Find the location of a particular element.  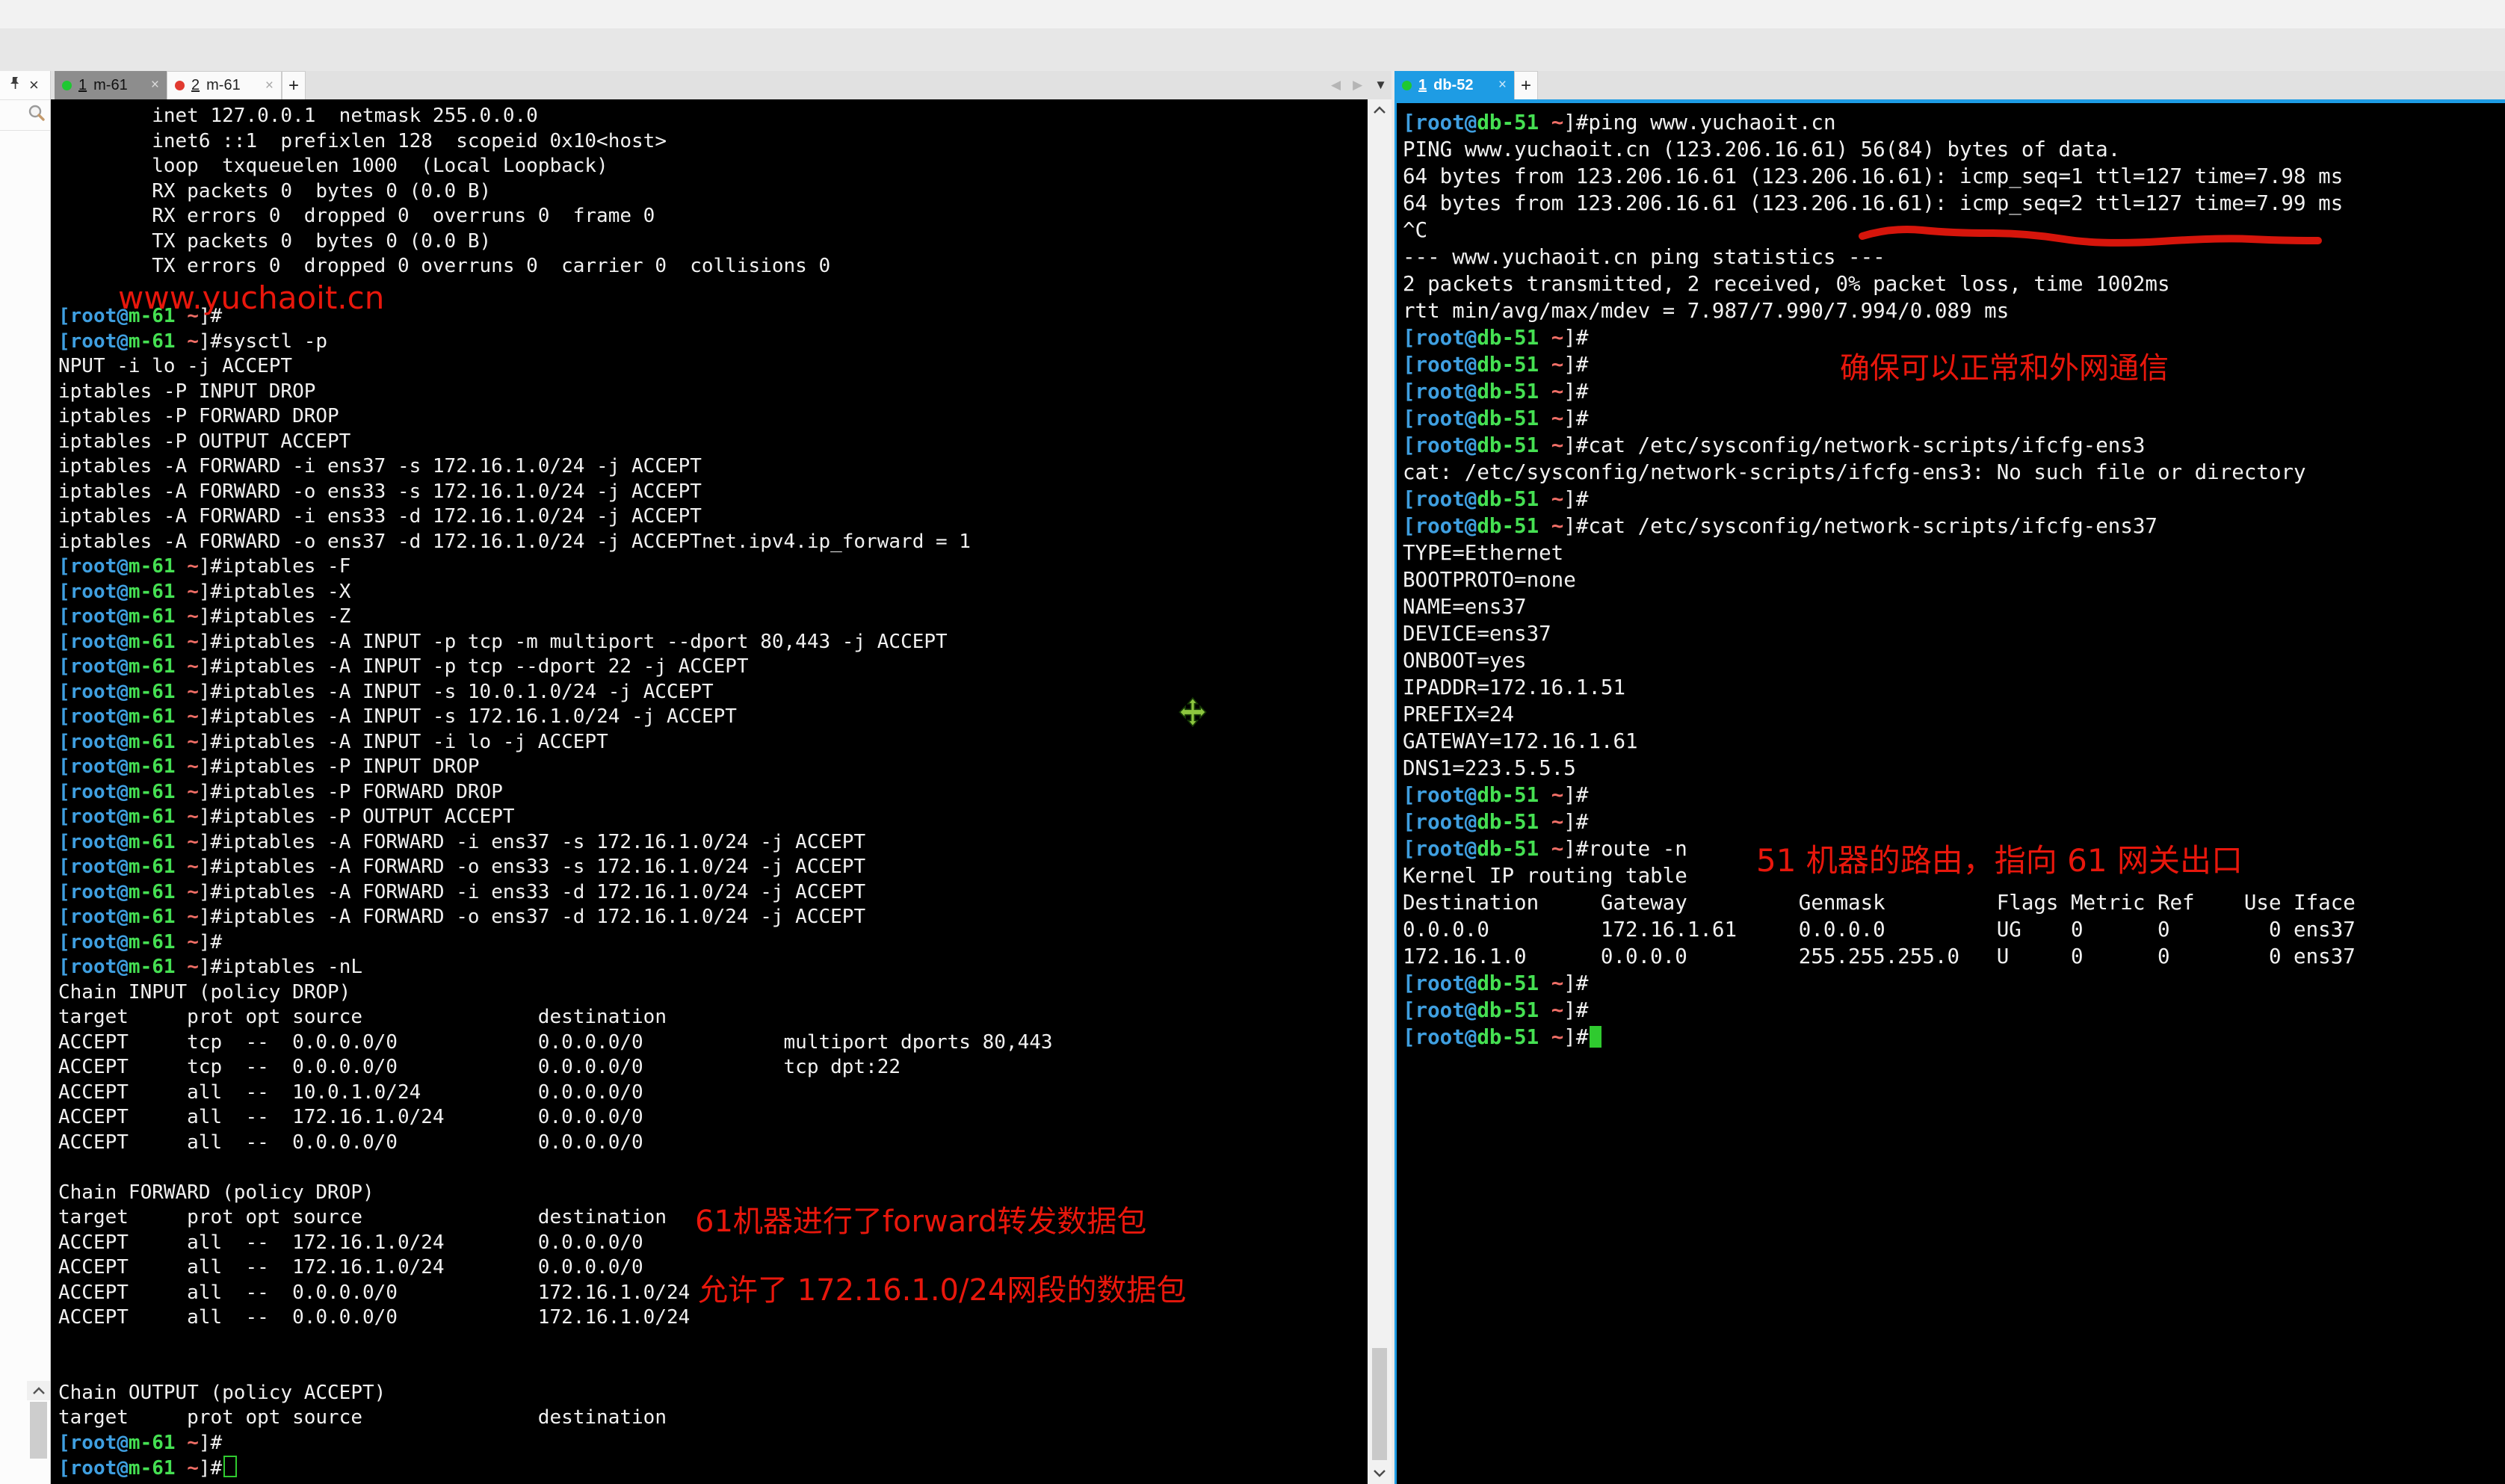

terminal-line: iptables -P INPUT DROP is located at coordinates (713, 393).